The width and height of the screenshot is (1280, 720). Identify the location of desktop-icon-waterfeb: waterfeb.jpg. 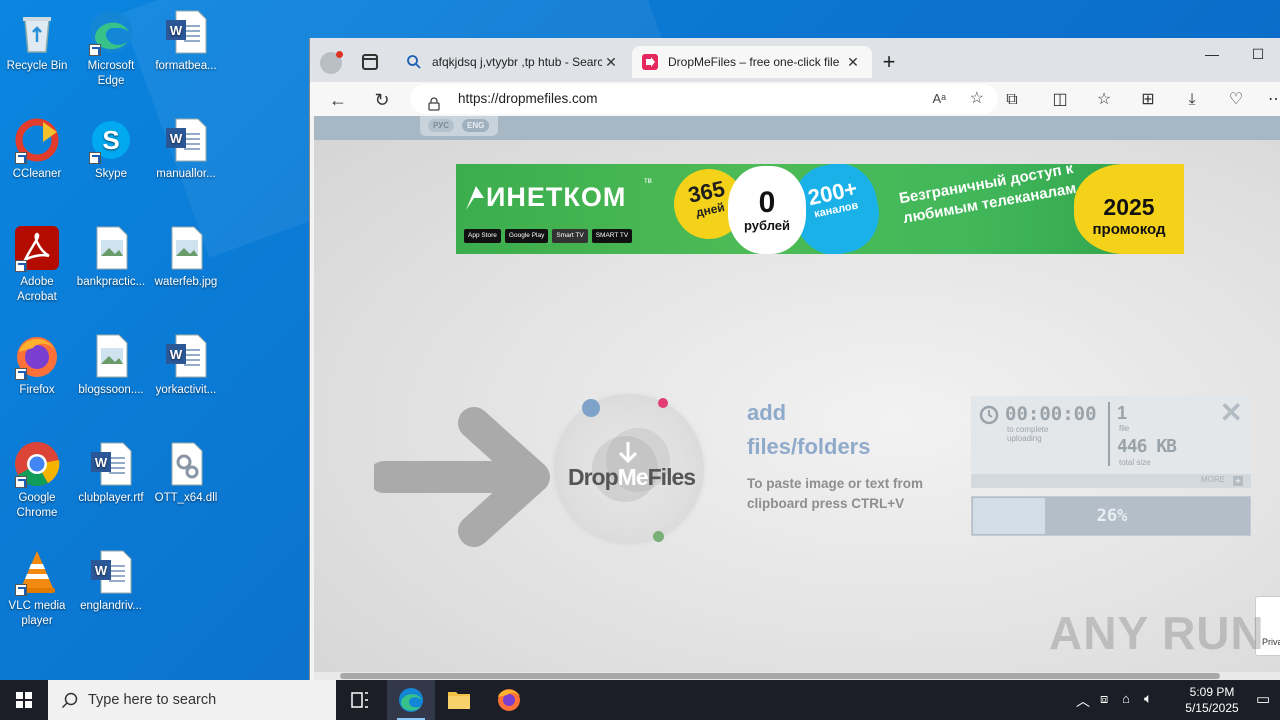
(186, 257).